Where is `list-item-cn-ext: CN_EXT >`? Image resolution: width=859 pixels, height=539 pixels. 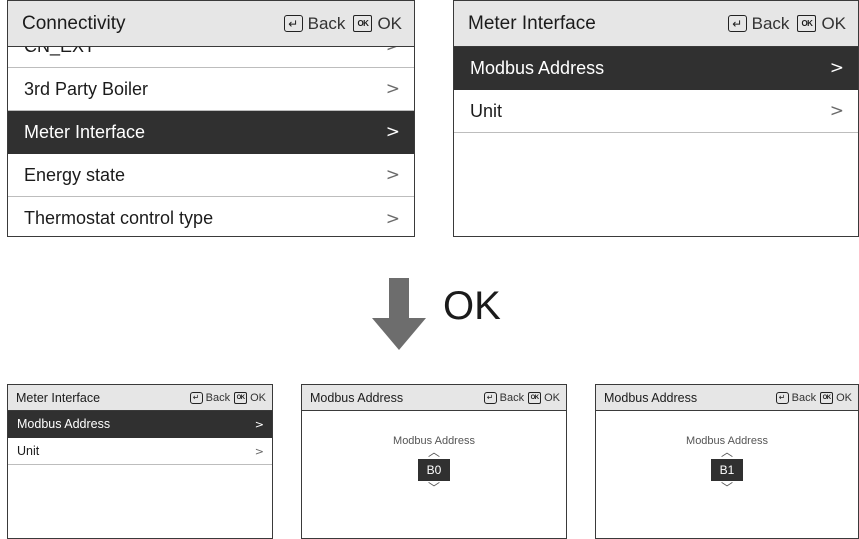 list-item-cn-ext: CN_EXT > is located at coordinates (211, 57).